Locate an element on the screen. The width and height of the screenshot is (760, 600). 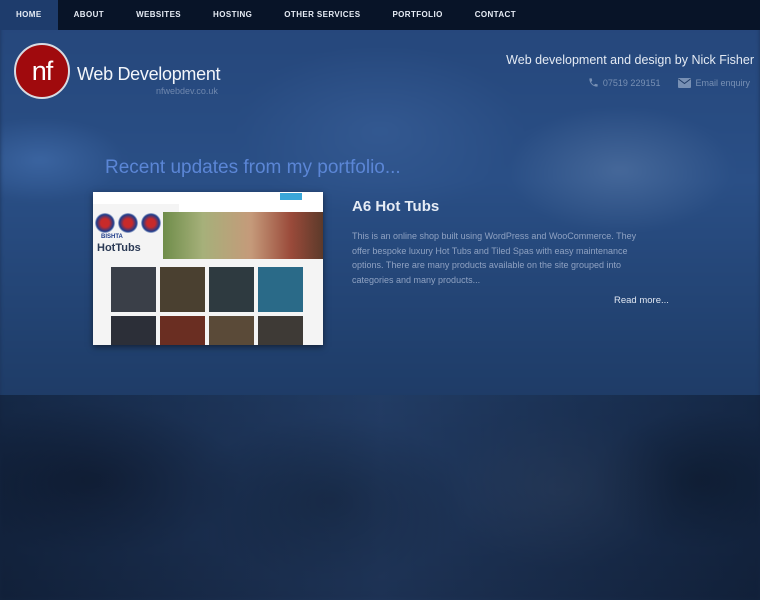
email-label: Email enquiry is located at coordinates (722, 82).